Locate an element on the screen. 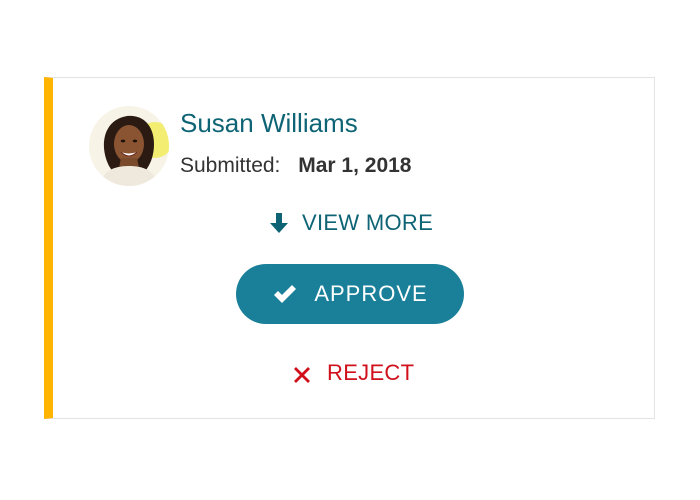  arrow-down-icon is located at coordinates (279, 223).